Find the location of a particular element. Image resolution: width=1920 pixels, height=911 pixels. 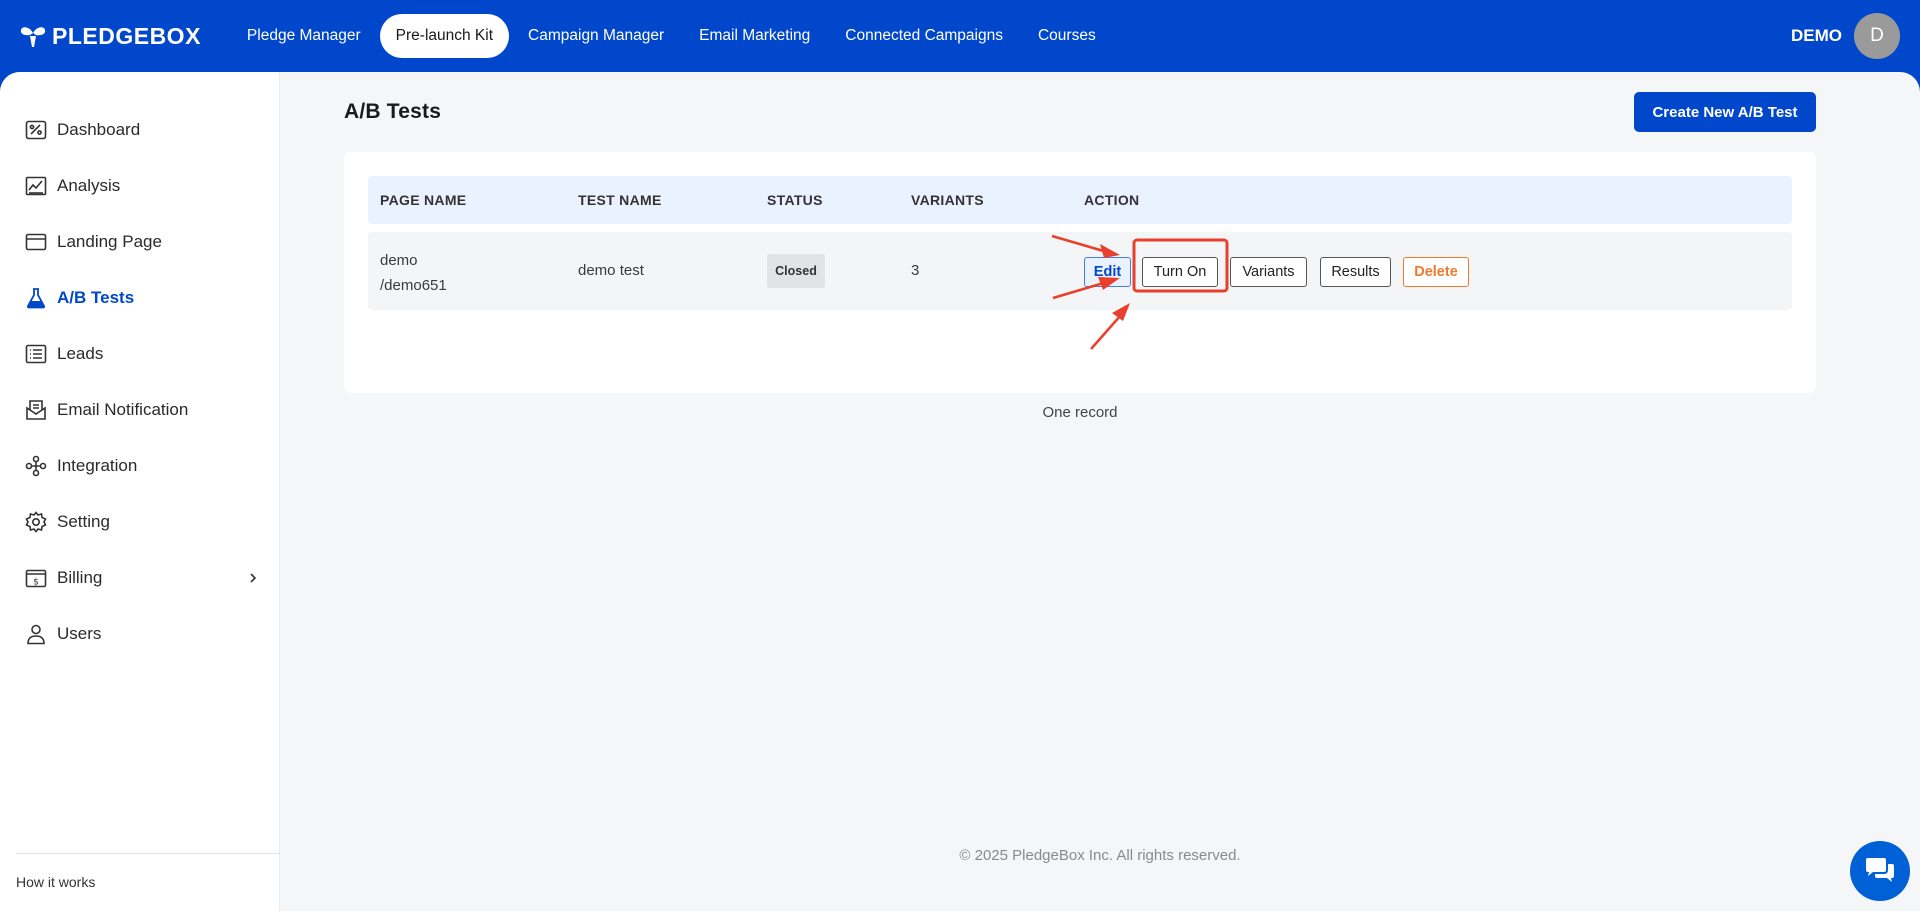

flask-icon is located at coordinates (36, 298).